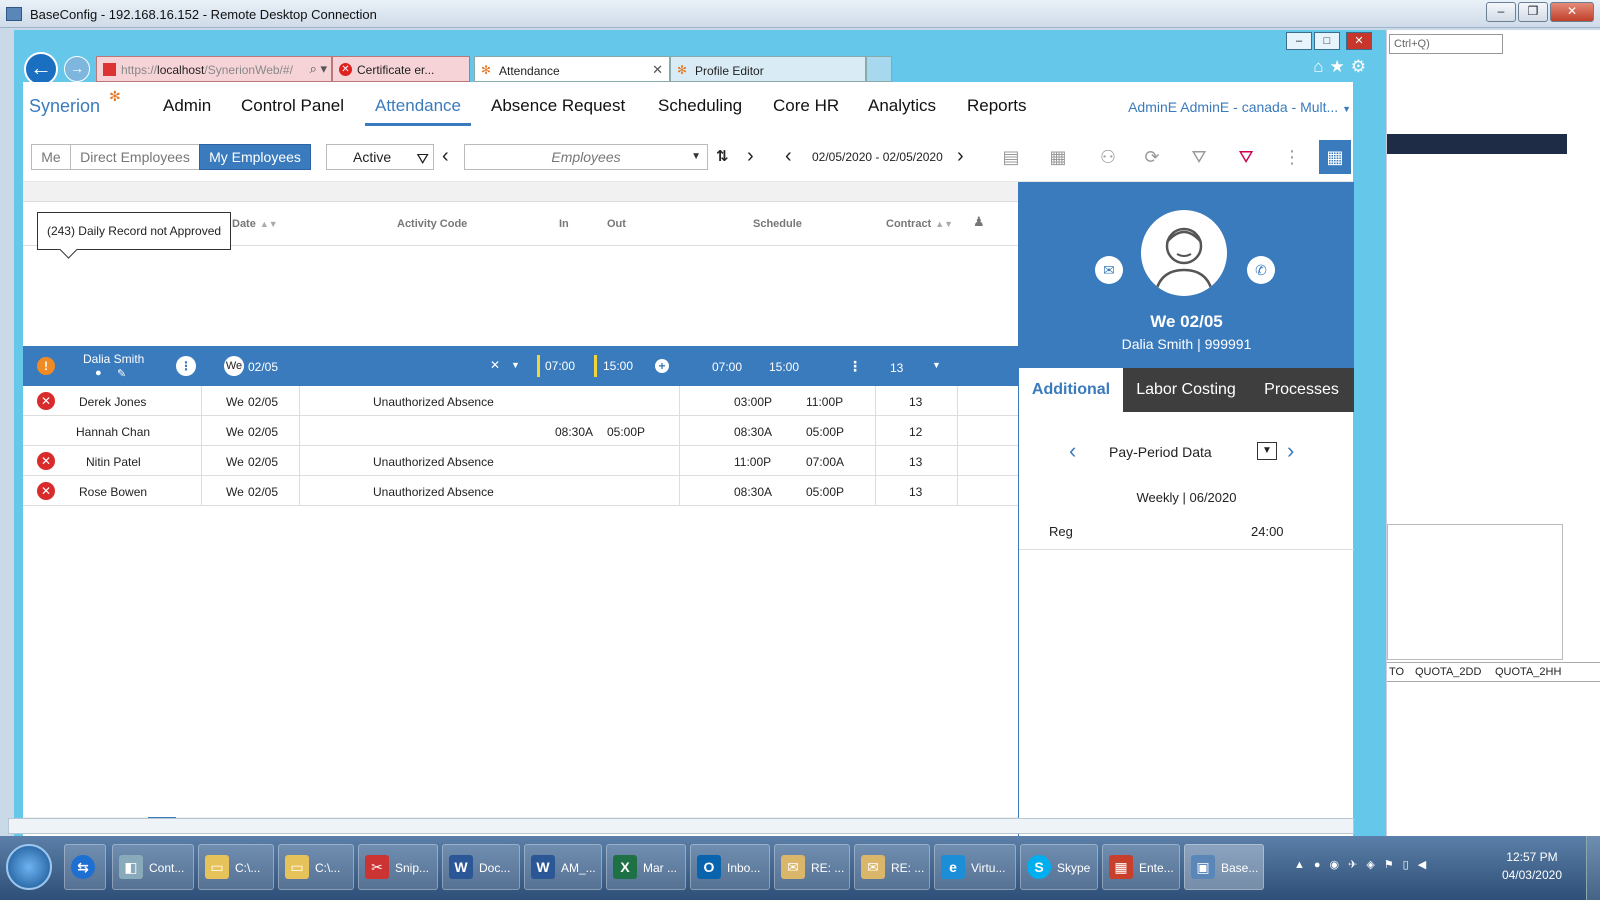 The width and height of the screenshot is (1600, 900). Describe the element at coordinates (1071, 390) in the screenshot. I see `tab-additional: Additional` at that location.